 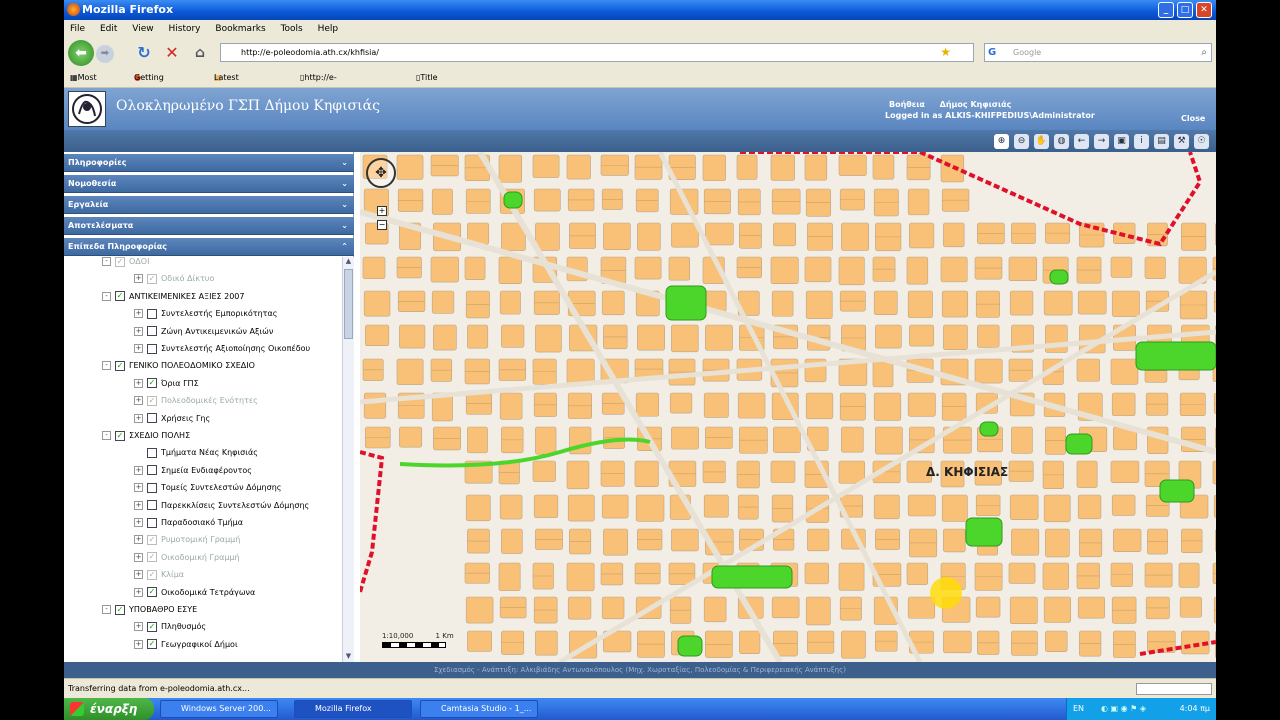 What do you see at coordinates (149, 610) in the screenshot?
I see `layer-tree-item: - ✓ ΥΠΟΒΑΘΡΟ ΕΣΥΕ` at bounding box center [149, 610].